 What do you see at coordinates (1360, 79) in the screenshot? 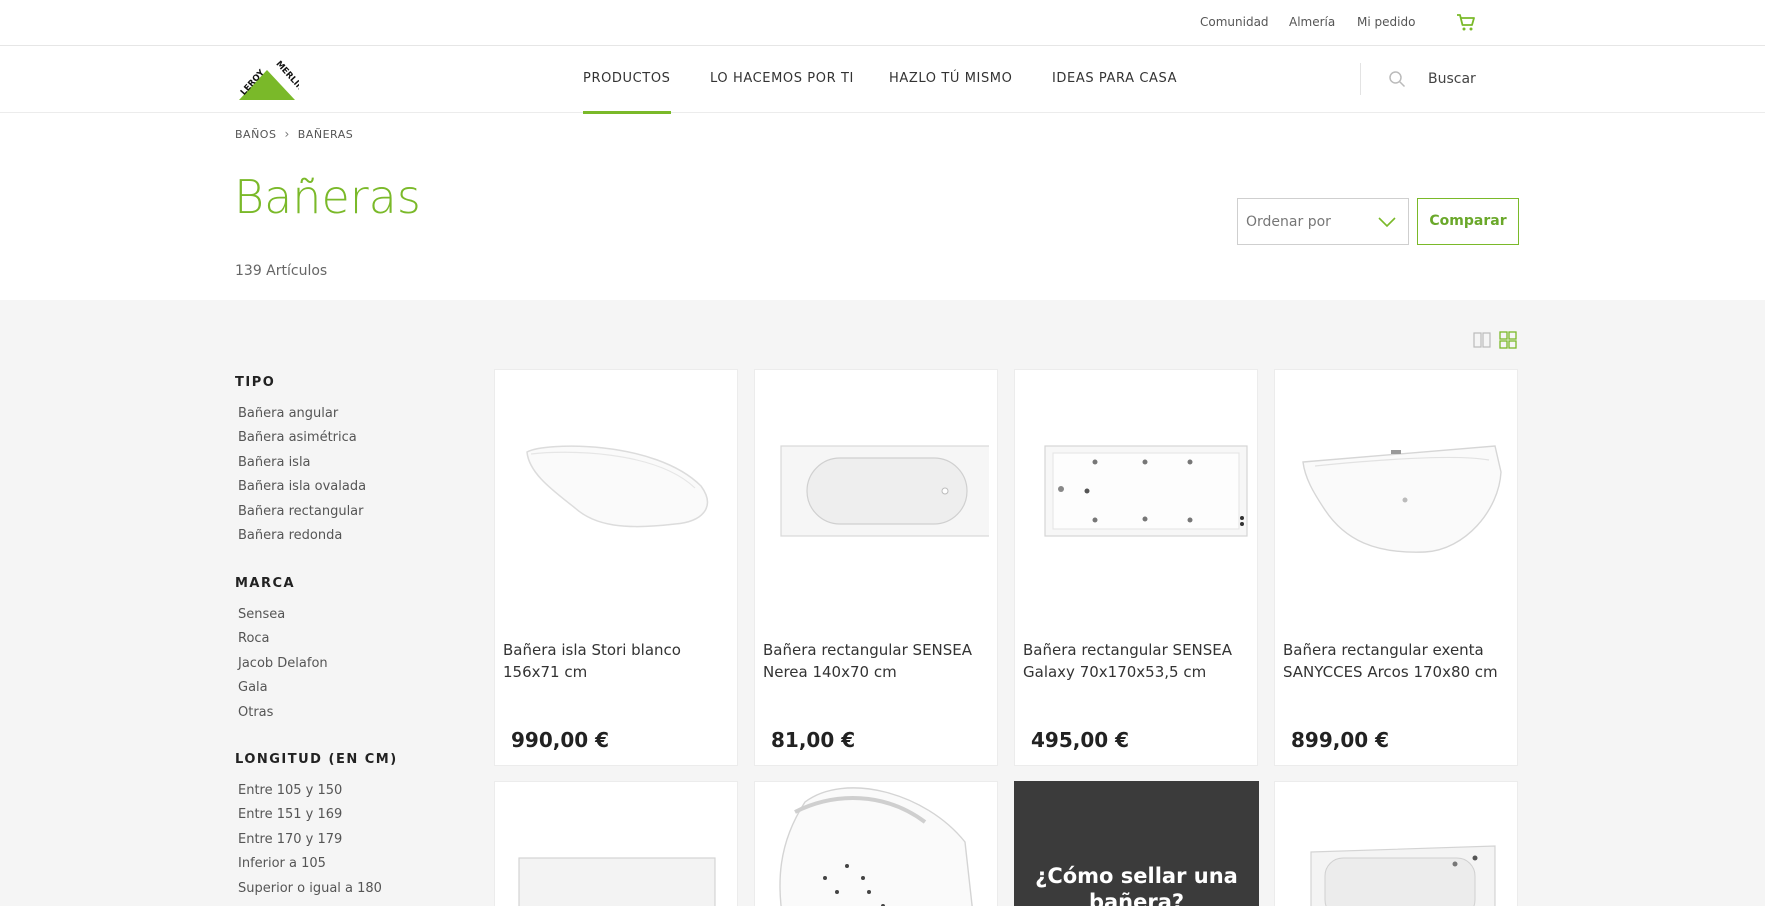
I see `nav-divider` at bounding box center [1360, 79].